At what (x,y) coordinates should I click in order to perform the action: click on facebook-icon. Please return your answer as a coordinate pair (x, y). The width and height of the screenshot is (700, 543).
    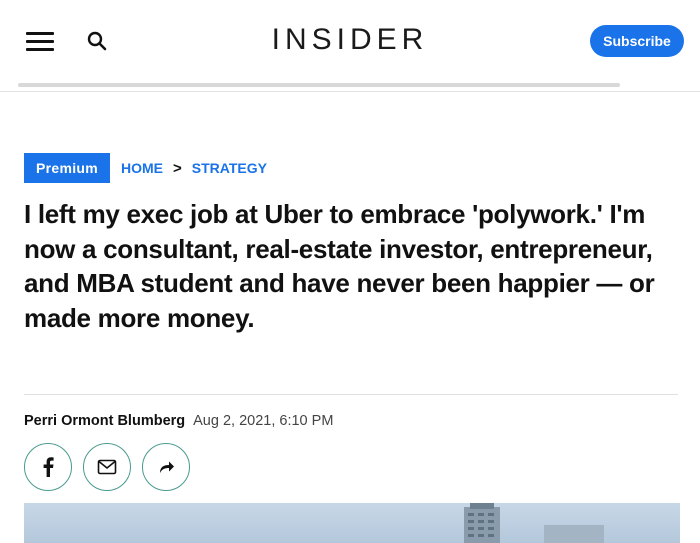
    Looking at the image, I should click on (48, 467).